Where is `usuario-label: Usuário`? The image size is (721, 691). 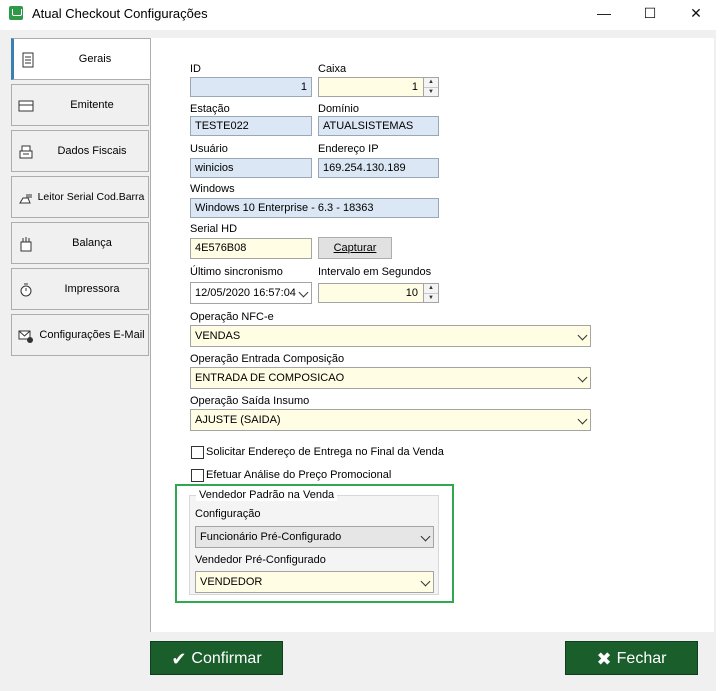
usuario-label: Usuário is located at coordinates (209, 149).